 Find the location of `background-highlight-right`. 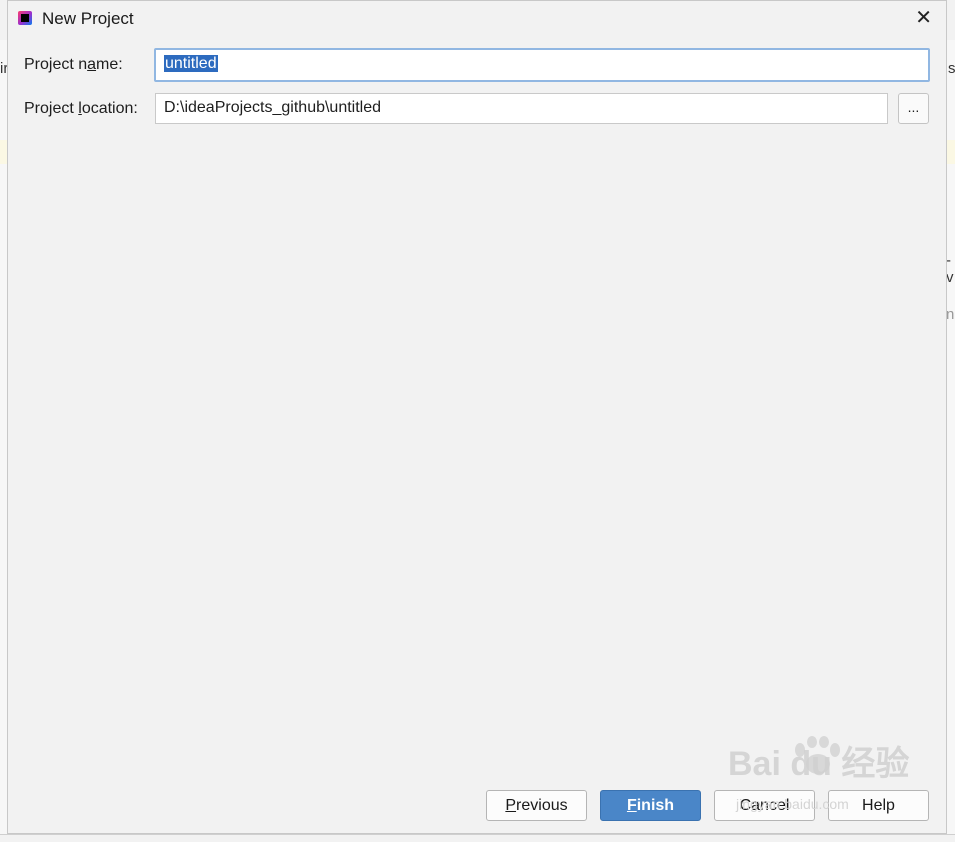

background-highlight-right is located at coordinates (951, 152).